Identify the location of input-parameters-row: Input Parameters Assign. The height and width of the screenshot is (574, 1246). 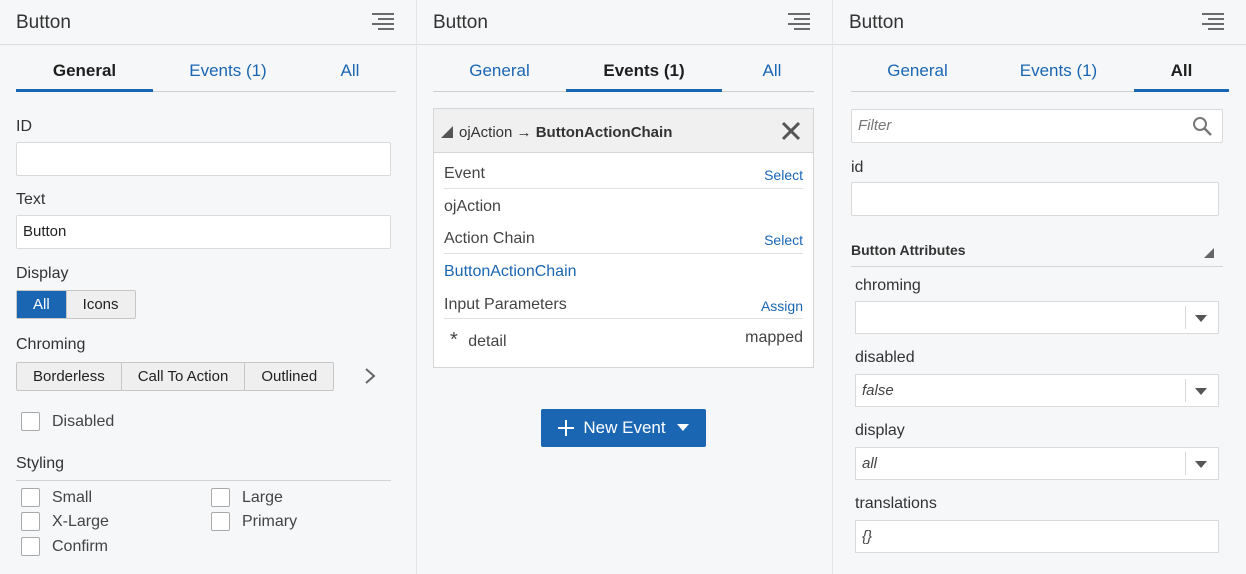
(623, 305).